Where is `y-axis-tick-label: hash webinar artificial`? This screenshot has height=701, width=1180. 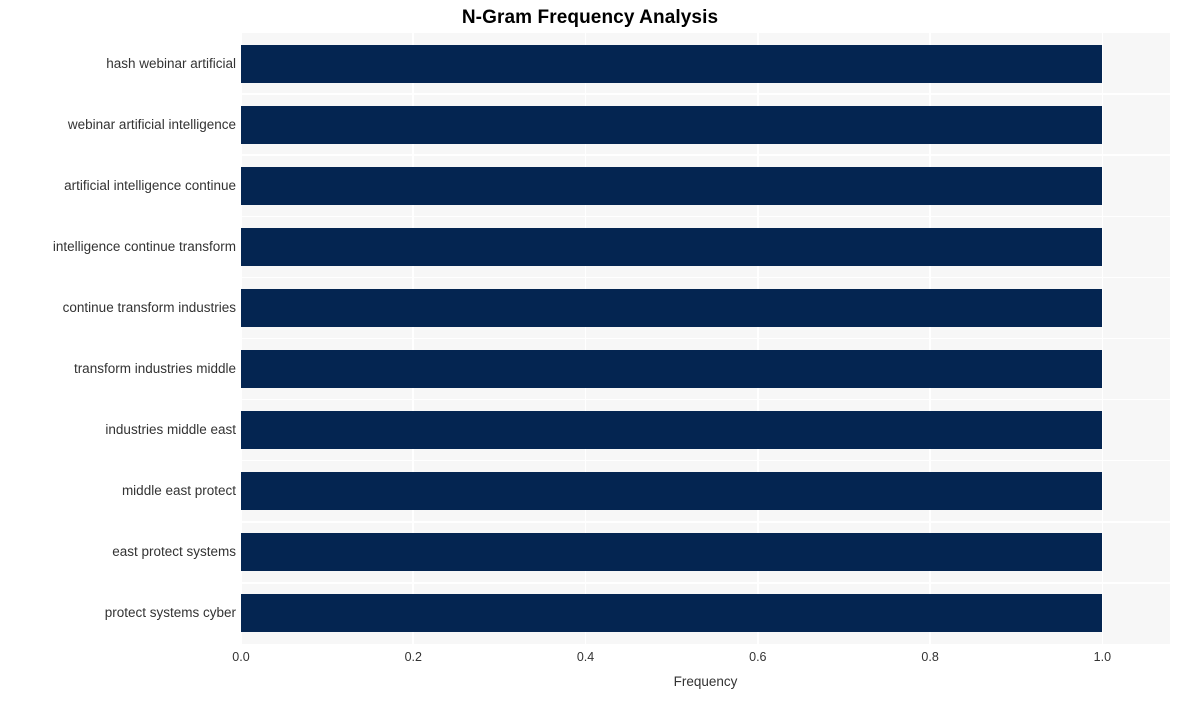 y-axis-tick-label: hash webinar artificial is located at coordinates (171, 63).